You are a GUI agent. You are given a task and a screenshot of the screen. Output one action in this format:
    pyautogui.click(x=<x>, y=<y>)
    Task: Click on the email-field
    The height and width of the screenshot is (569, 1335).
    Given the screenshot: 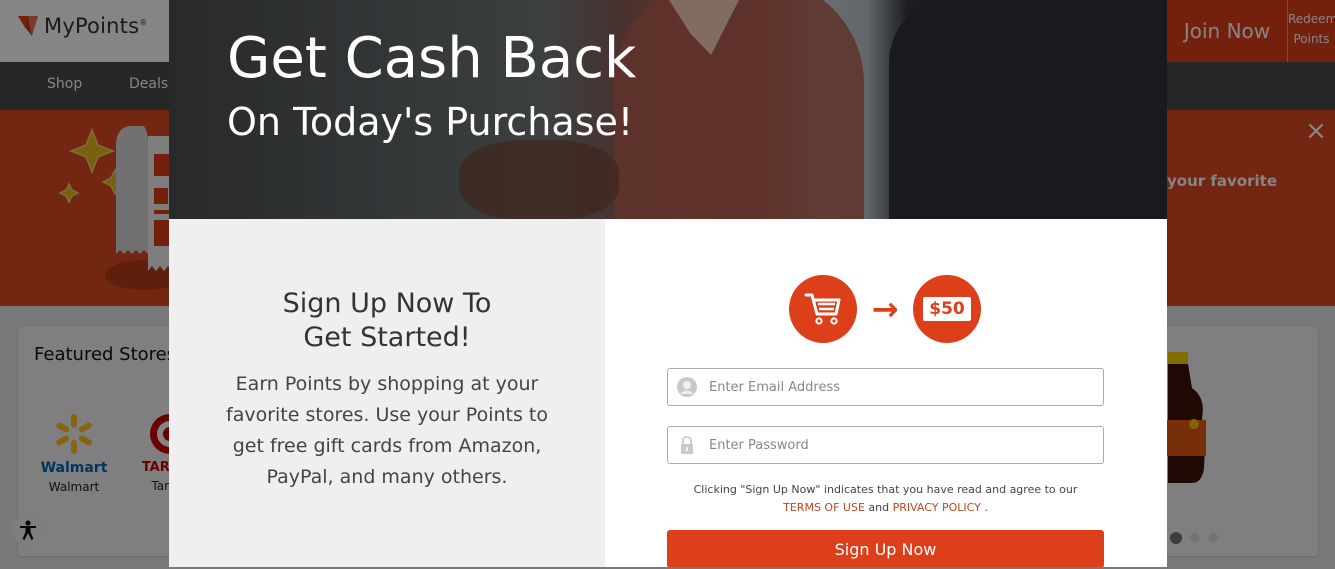 What is the action you would take?
    pyautogui.click(x=885, y=387)
    